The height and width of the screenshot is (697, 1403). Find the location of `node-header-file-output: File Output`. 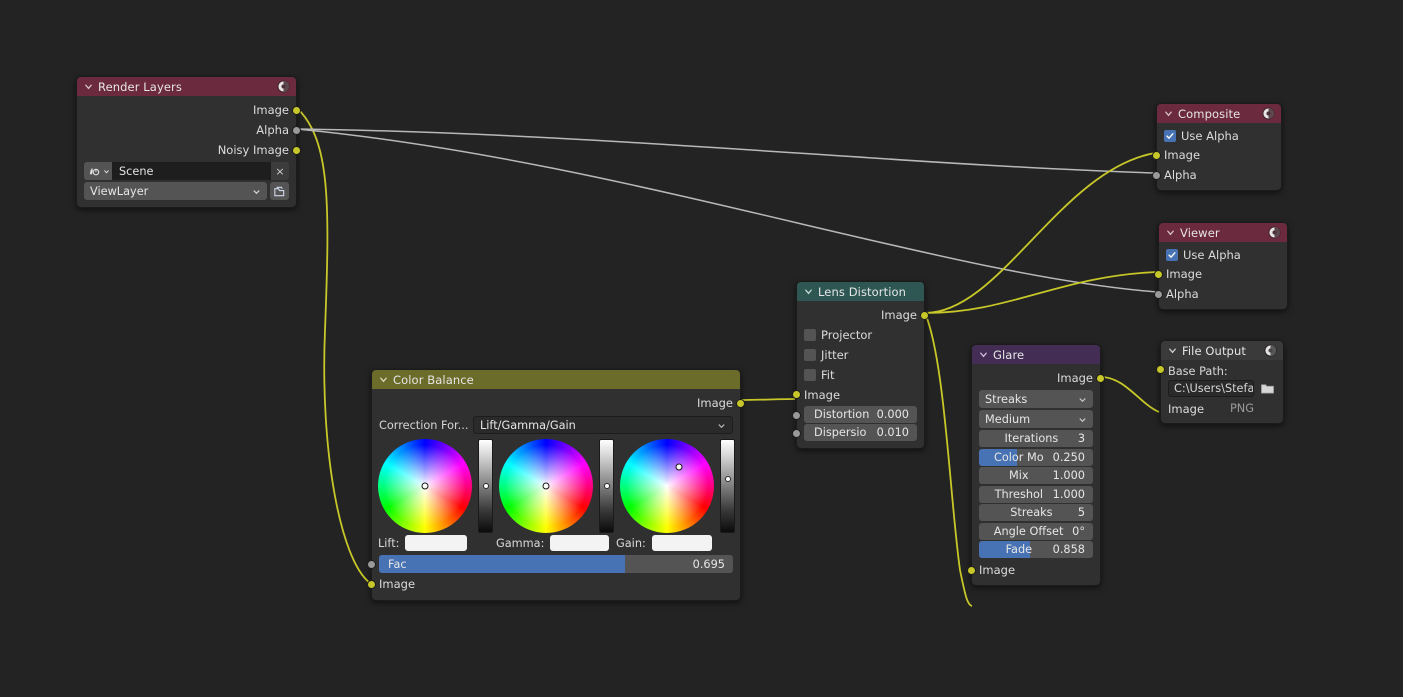

node-header-file-output: File Output is located at coordinates (1222, 350).